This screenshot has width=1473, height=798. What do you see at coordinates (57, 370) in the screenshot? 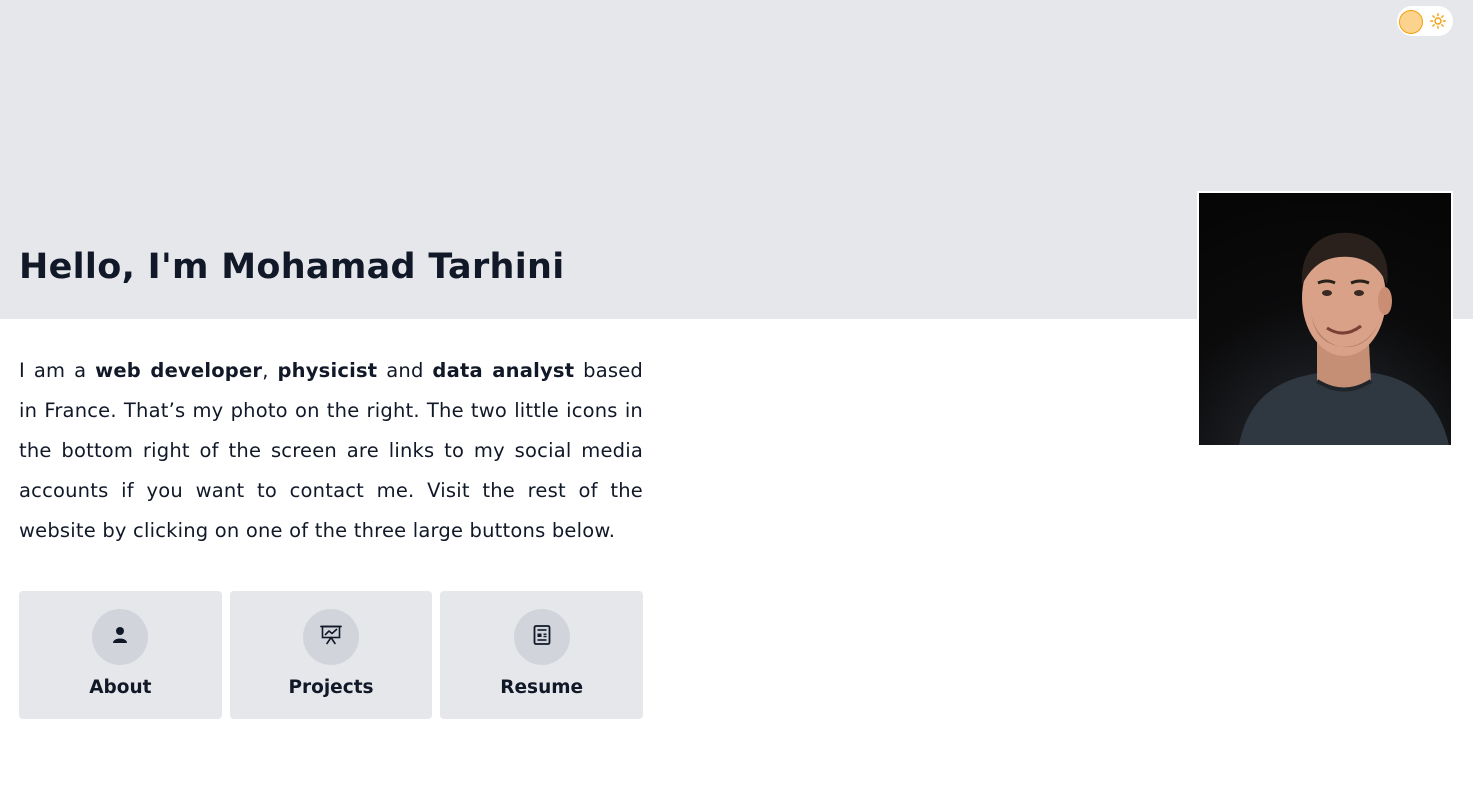
I see `intro-text-start: I am a` at bounding box center [57, 370].